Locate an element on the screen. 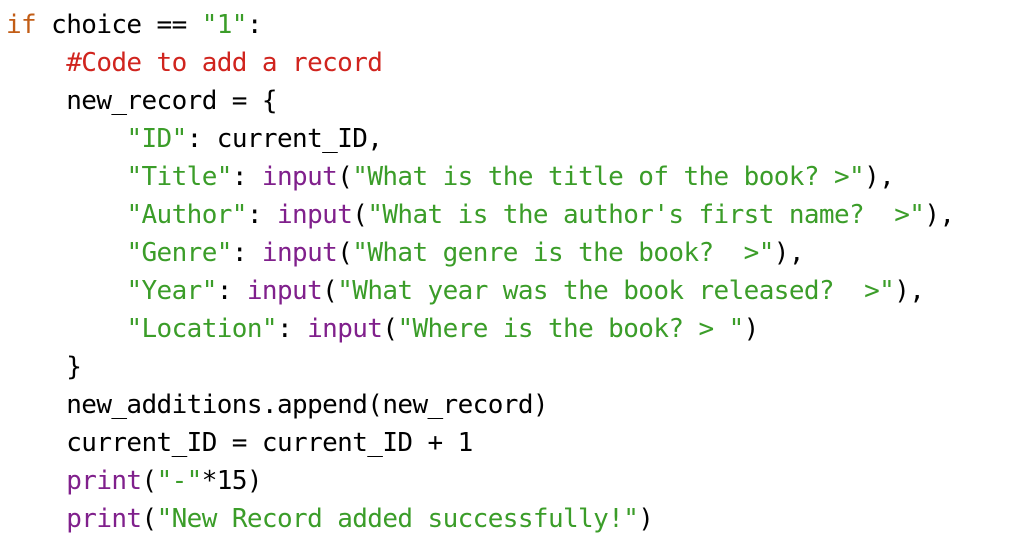 The image size is (1020, 544). code-token-string: "New Record added successfully!" is located at coordinates (397, 519).